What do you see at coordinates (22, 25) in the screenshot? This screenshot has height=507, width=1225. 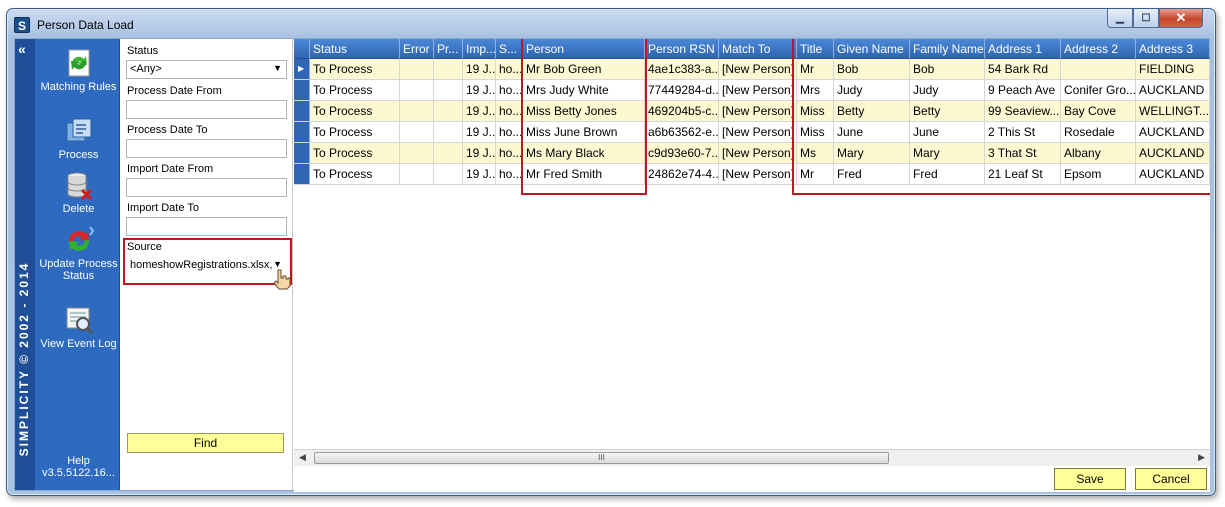 I see `app-icon: S` at bounding box center [22, 25].